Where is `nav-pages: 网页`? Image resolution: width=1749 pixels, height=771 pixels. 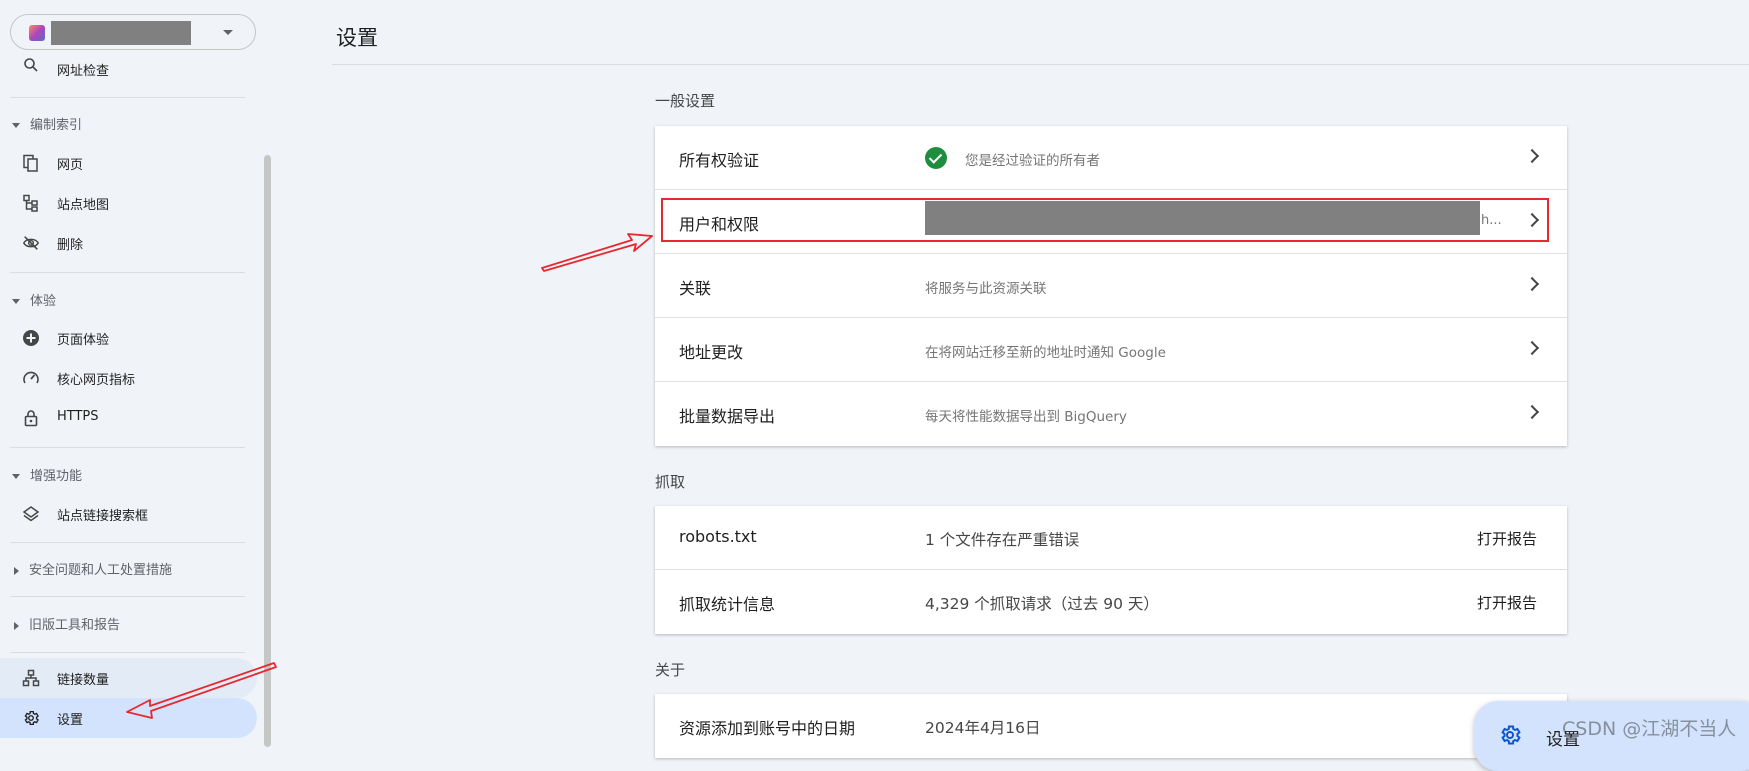 nav-pages: 网页 is located at coordinates (128, 163).